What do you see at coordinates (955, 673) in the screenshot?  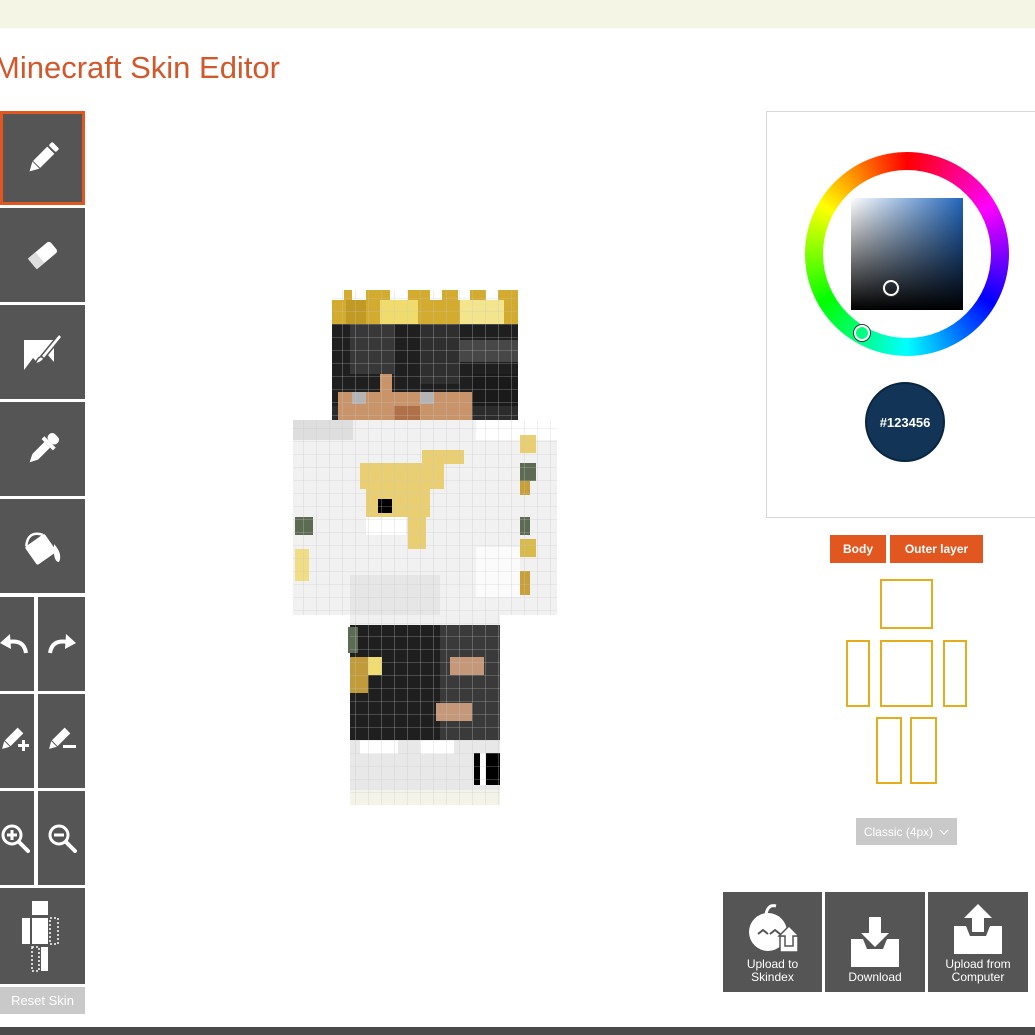 I see `part-left-arm` at bounding box center [955, 673].